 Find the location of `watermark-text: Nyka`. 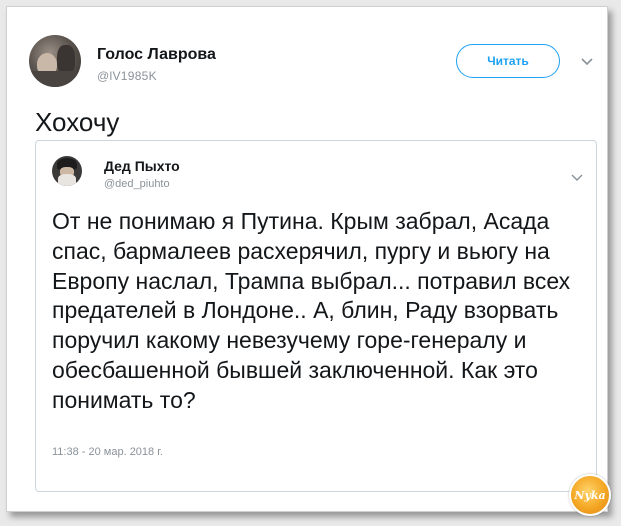

watermark-text: Nyka is located at coordinates (590, 495).